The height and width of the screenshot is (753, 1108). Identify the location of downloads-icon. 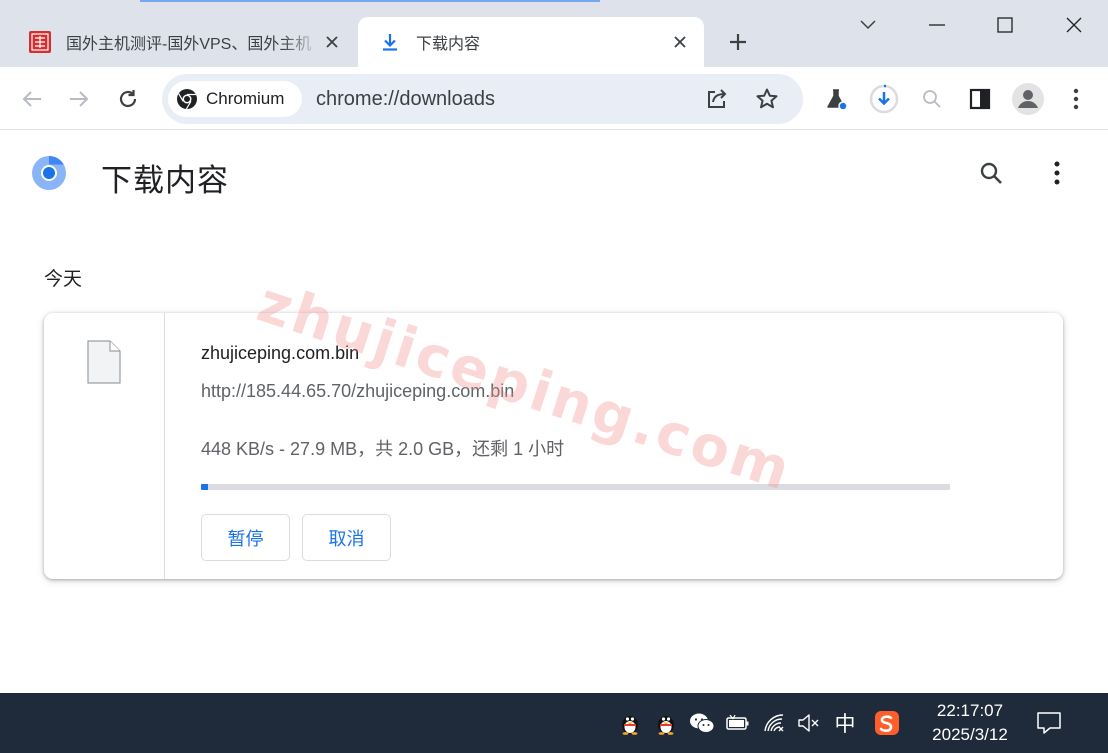
(884, 99).